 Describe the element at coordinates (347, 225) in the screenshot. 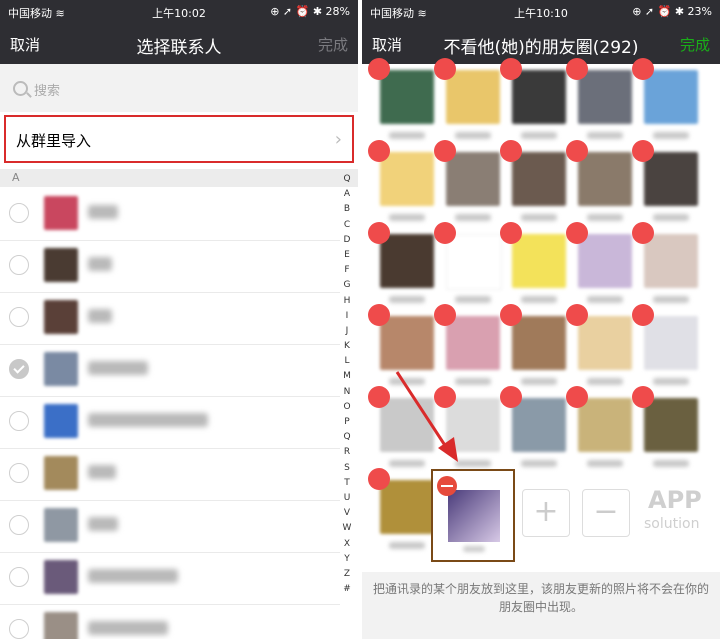

I see `index-letter: C` at that location.